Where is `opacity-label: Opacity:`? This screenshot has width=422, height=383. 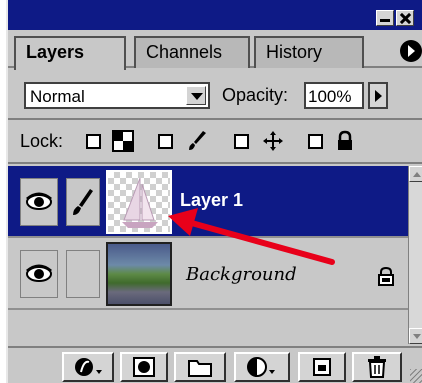
opacity-label: Opacity: is located at coordinates (255, 95).